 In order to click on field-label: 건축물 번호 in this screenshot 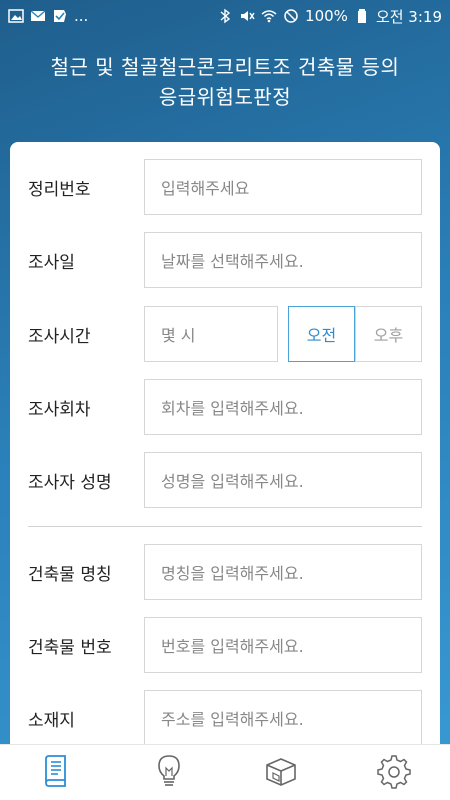, I will do `click(70, 647)`.